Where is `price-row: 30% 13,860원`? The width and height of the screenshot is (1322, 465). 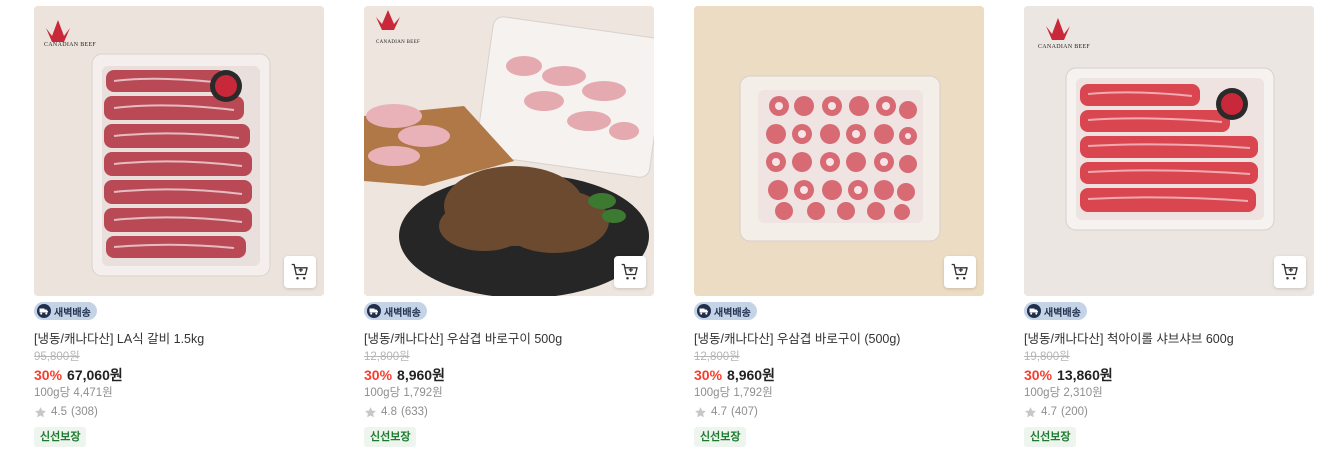
price-row: 30% 13,860원 is located at coordinates (1169, 375).